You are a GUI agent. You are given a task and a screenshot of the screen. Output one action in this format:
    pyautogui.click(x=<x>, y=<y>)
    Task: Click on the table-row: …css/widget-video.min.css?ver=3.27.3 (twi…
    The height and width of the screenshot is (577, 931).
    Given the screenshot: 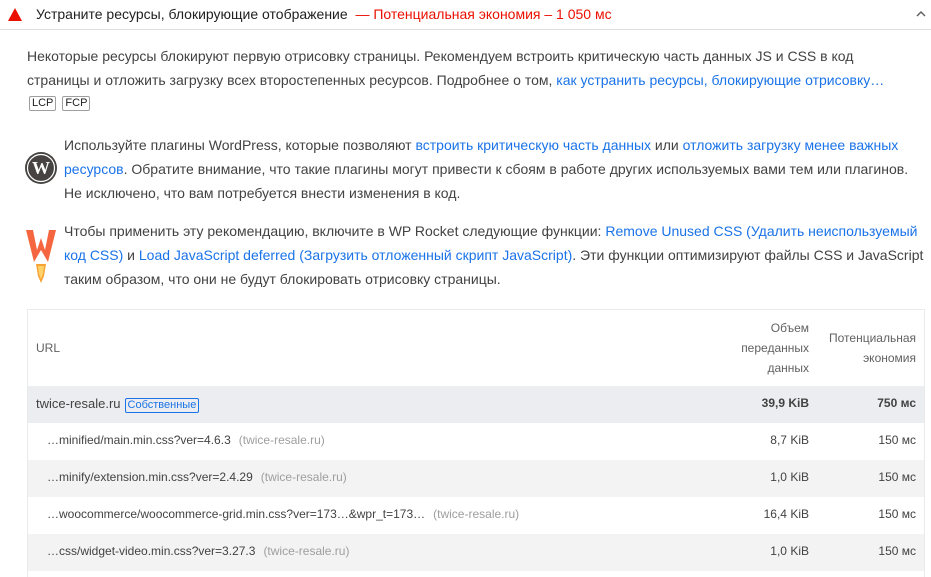 What is the action you would take?
    pyautogui.click(x=476, y=552)
    